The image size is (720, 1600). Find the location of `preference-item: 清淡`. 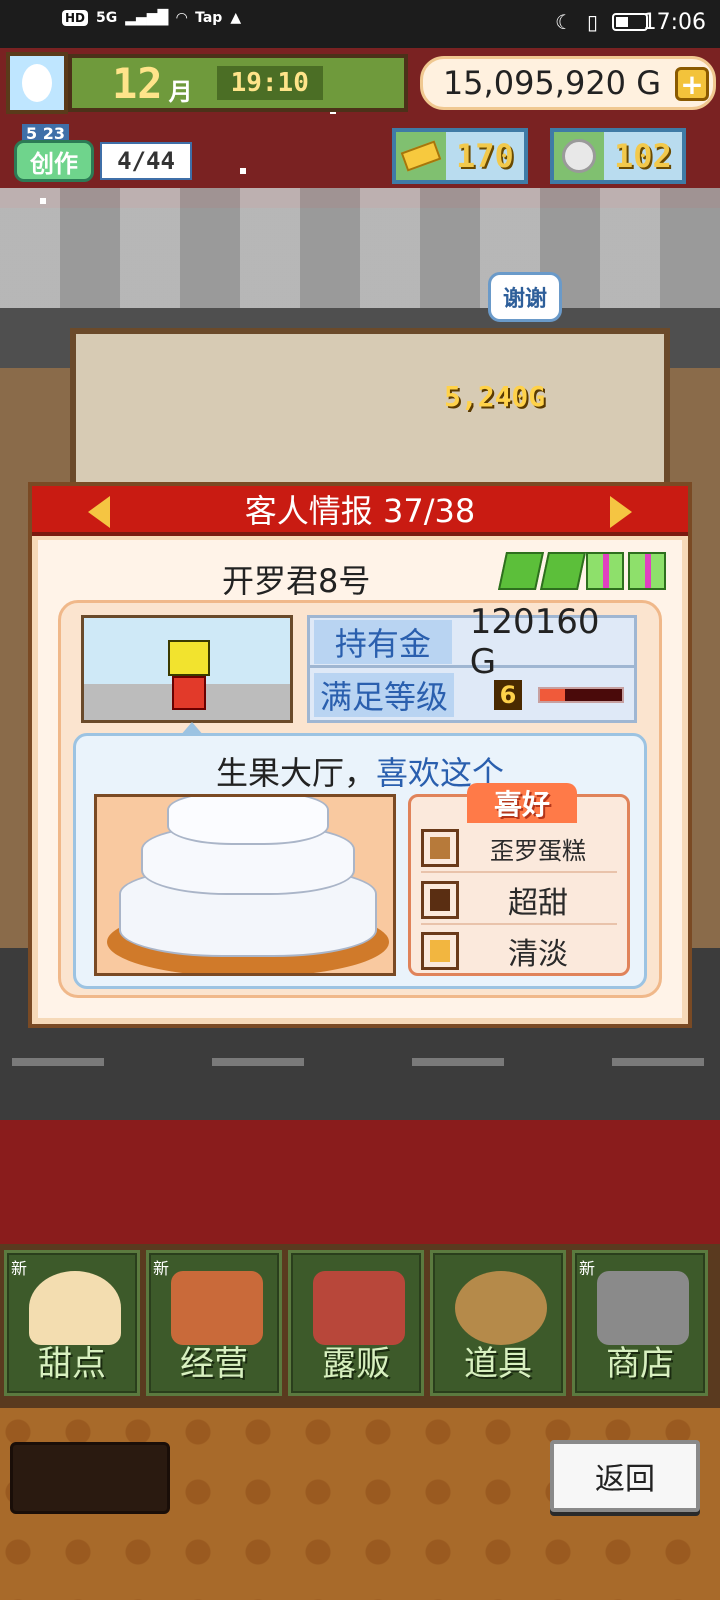

preference-item: 清淡 is located at coordinates (519, 951).